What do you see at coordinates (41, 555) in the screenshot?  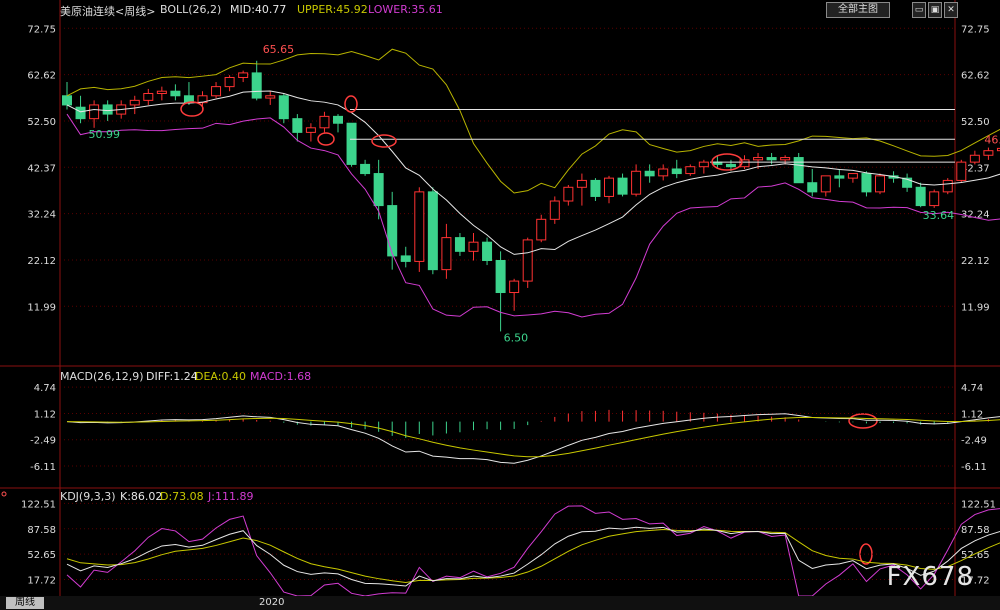 I see `kdj-tick-left-2: 52.65` at bounding box center [41, 555].